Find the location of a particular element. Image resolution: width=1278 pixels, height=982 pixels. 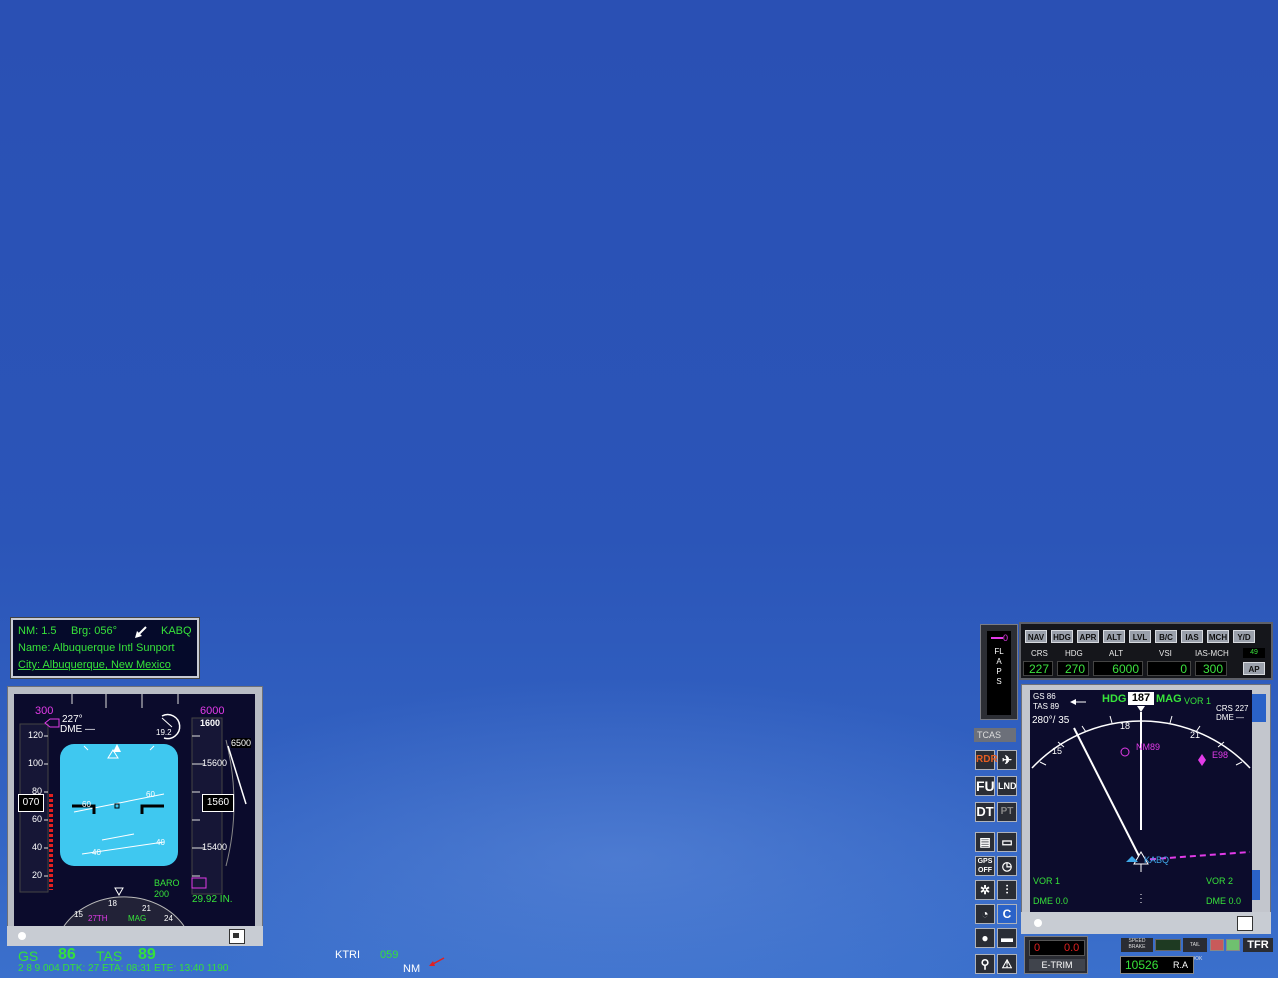

aircraft-icon-button: ✈ is located at coordinates (1007, 760).